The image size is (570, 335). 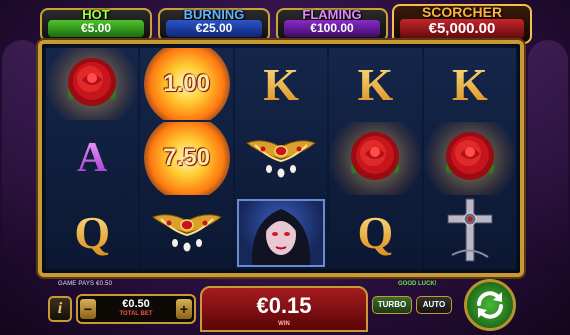 I want to click on vampire-portrait-icon, so click(x=281, y=232).